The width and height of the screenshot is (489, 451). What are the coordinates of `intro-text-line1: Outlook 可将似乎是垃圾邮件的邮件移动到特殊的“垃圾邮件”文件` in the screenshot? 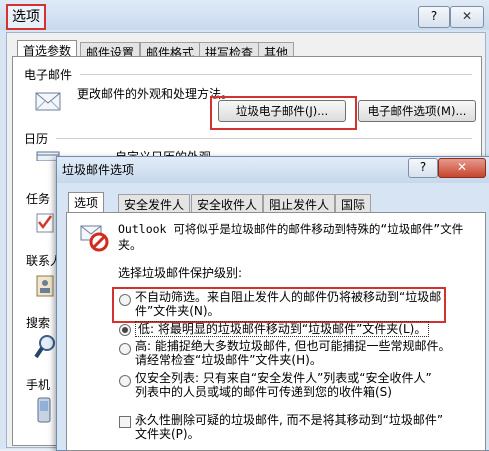 It's located at (291, 229).